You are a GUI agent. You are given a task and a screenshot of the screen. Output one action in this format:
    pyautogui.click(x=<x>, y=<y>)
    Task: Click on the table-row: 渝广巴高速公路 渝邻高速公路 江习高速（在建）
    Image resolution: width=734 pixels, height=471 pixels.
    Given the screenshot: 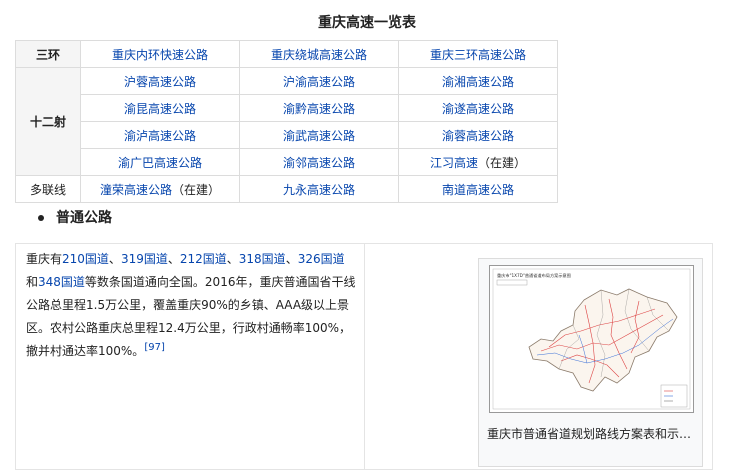 What is the action you would take?
    pyautogui.click(x=287, y=162)
    